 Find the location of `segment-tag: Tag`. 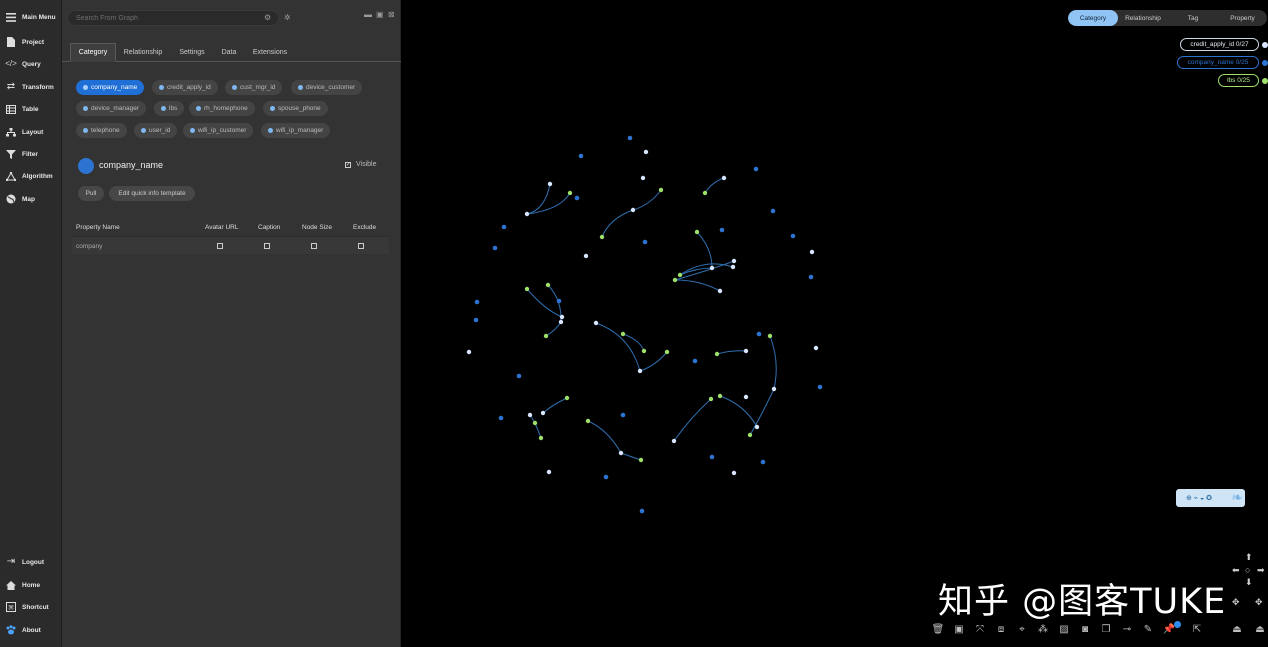

segment-tag: Tag is located at coordinates (1193, 18).